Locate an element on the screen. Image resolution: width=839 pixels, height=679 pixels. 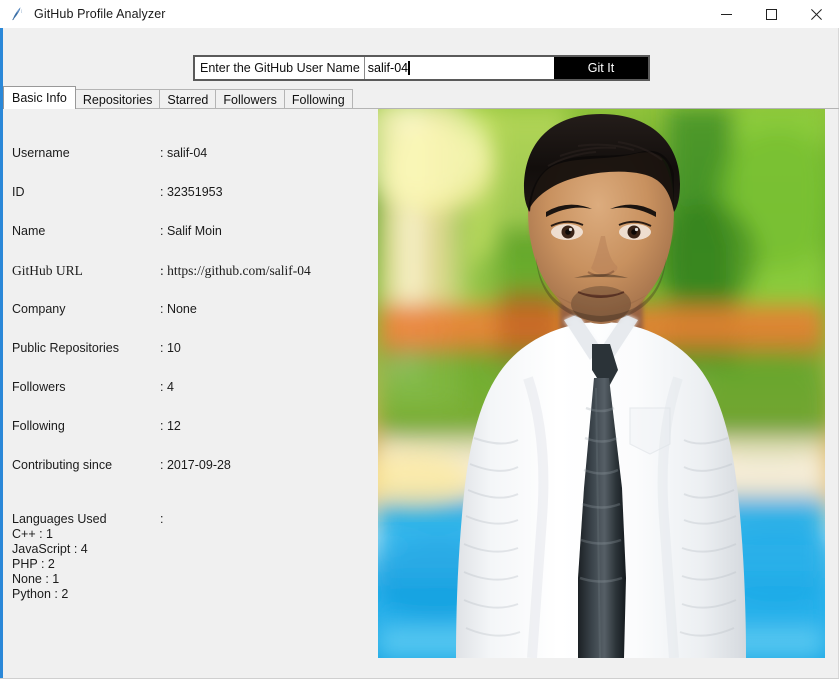
minimize-icon is located at coordinates (726, 14).